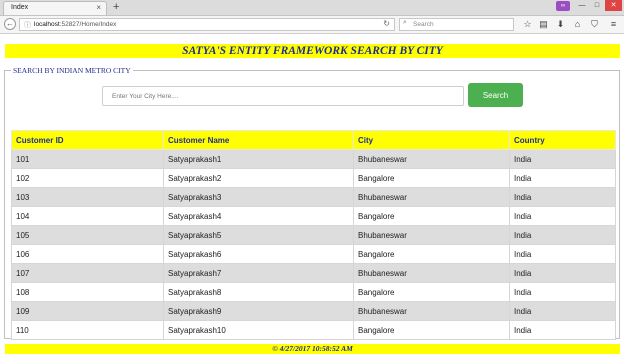 This screenshot has height=361, width=624. I want to click on customer-id-cell: 103, so click(87, 197).